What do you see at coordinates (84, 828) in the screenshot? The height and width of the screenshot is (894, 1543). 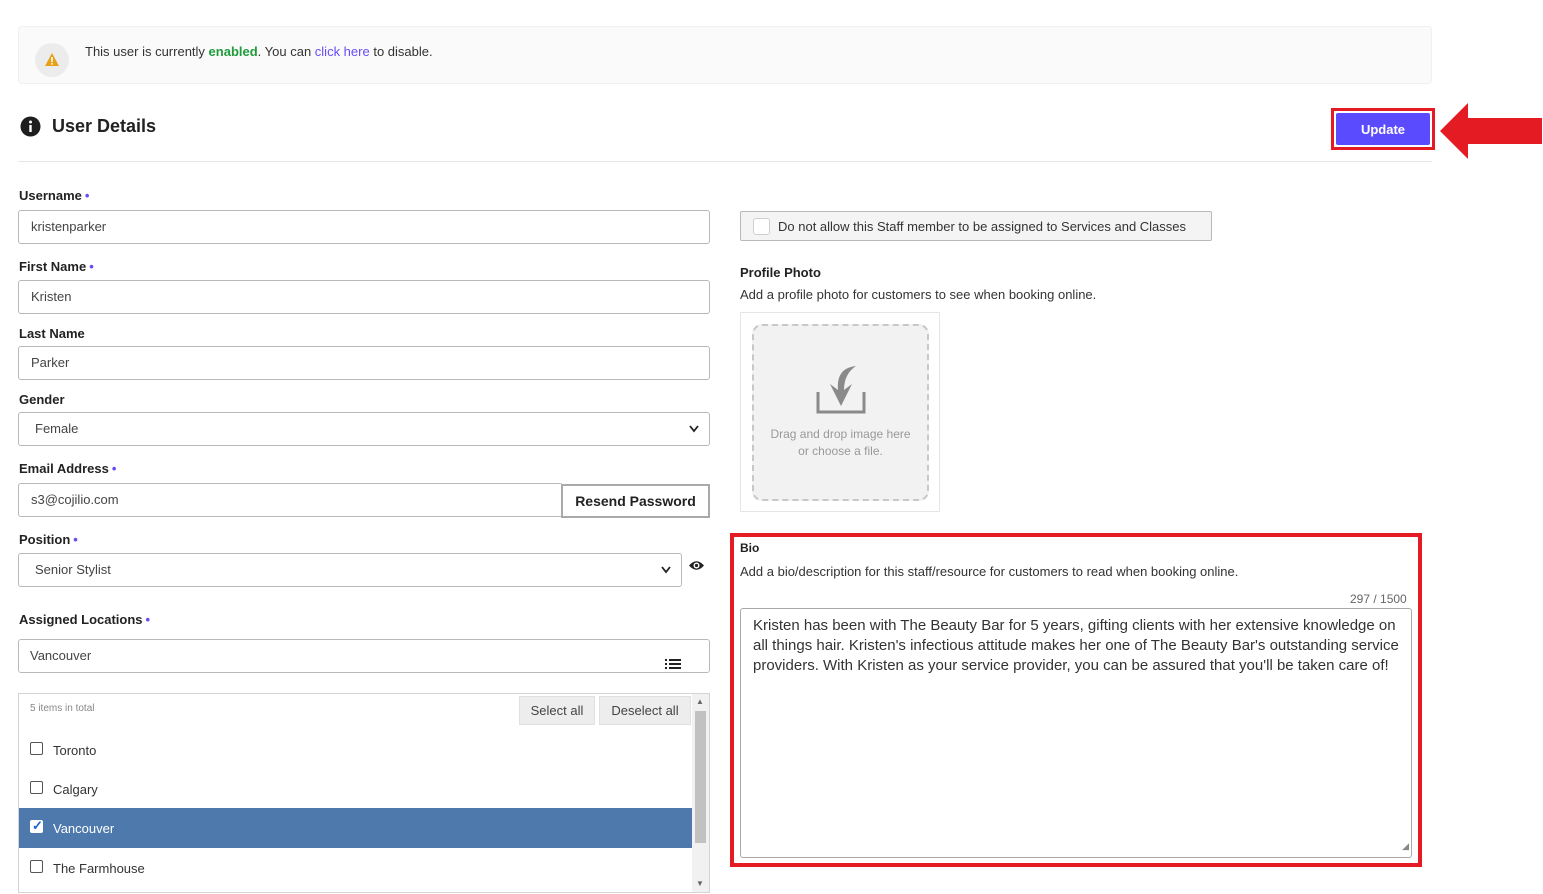 I see `location-label: Vancouver` at bounding box center [84, 828].